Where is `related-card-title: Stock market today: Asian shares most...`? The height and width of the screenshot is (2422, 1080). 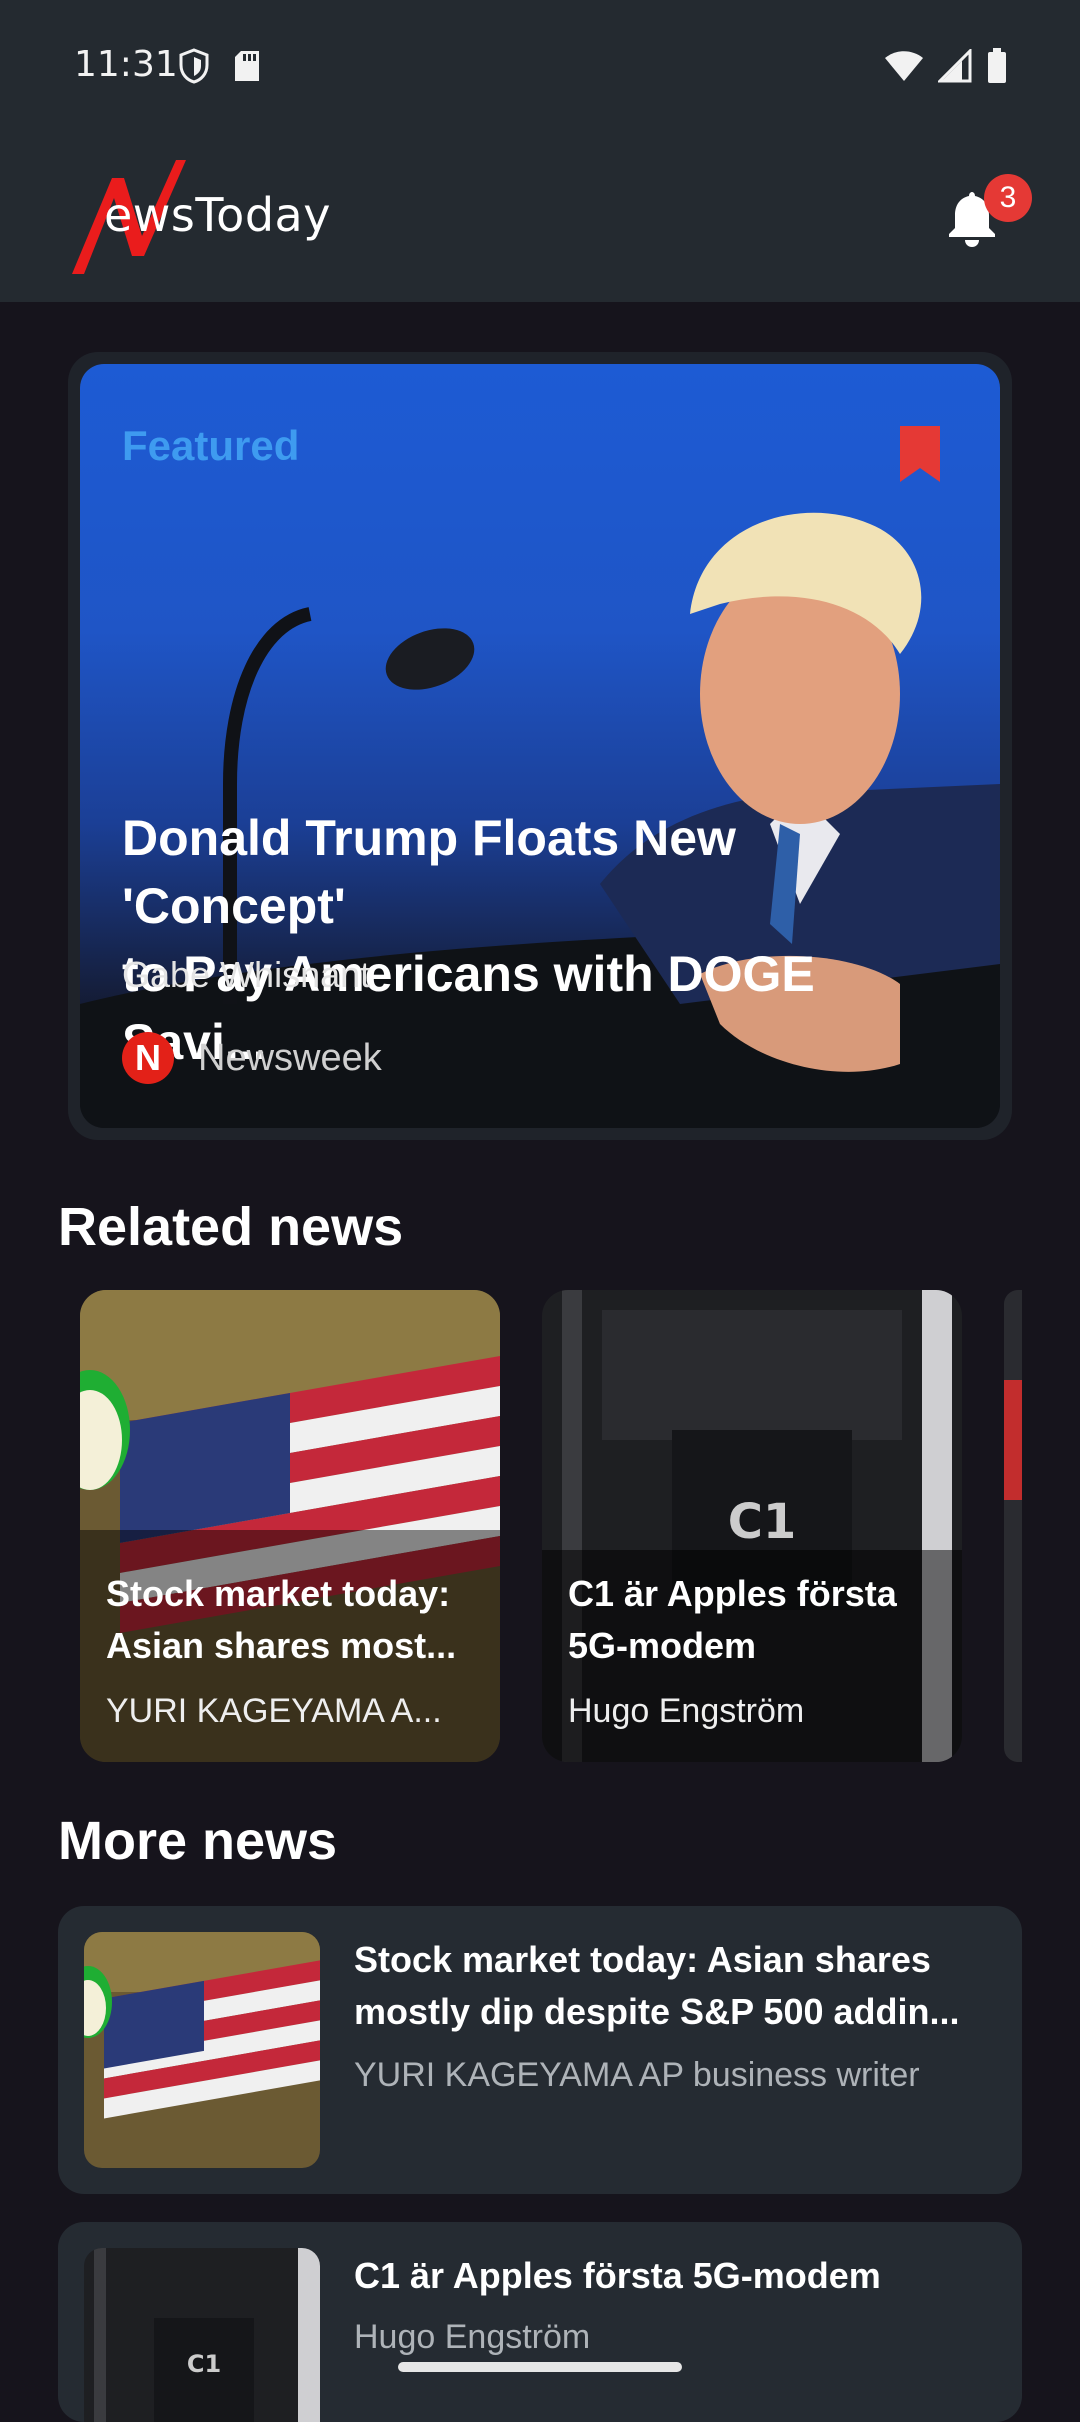 related-card-title: Stock market today: Asian shares most... is located at coordinates (281, 1619).